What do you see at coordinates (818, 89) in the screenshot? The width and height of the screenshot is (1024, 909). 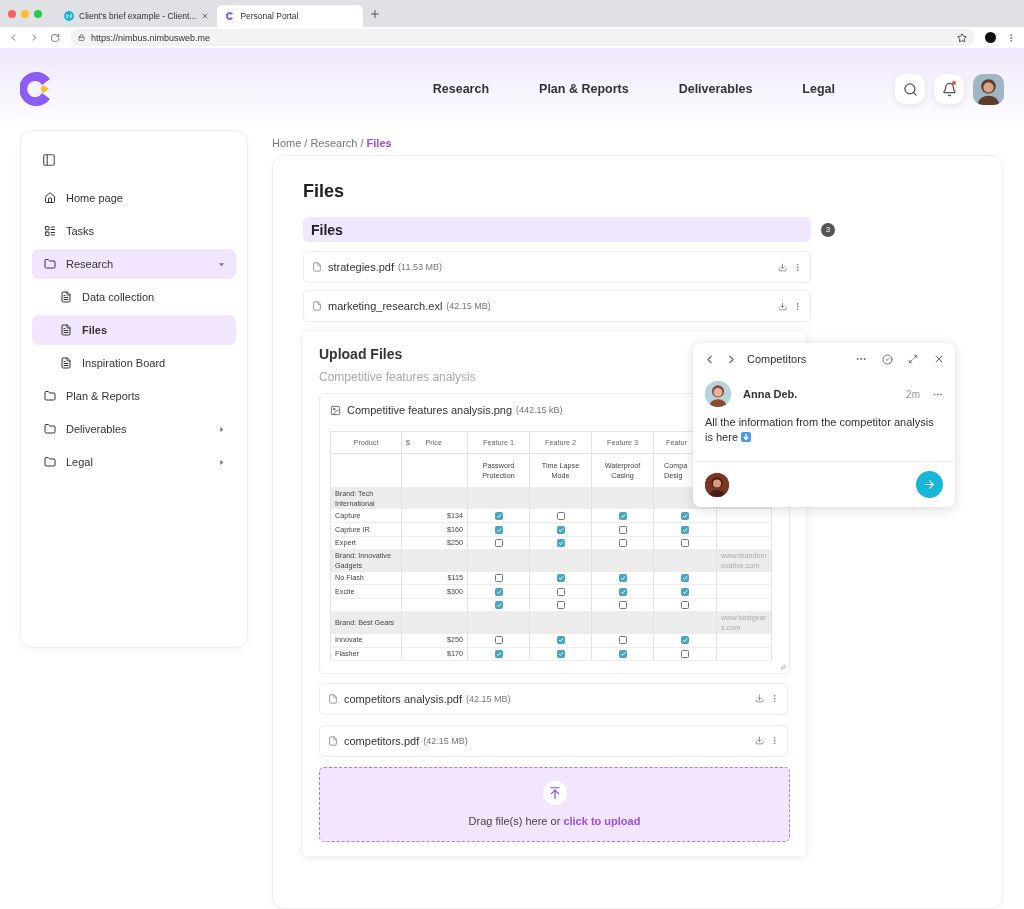 I see `nav-link: Legal` at bounding box center [818, 89].